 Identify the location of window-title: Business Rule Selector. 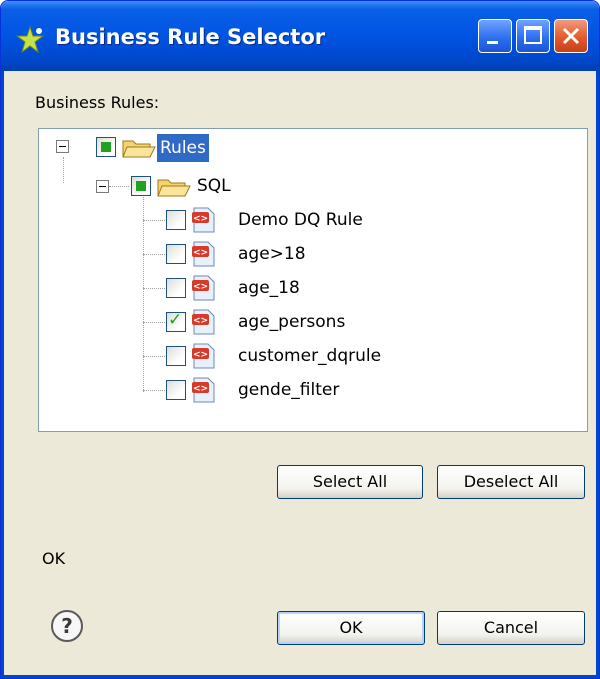
(190, 37).